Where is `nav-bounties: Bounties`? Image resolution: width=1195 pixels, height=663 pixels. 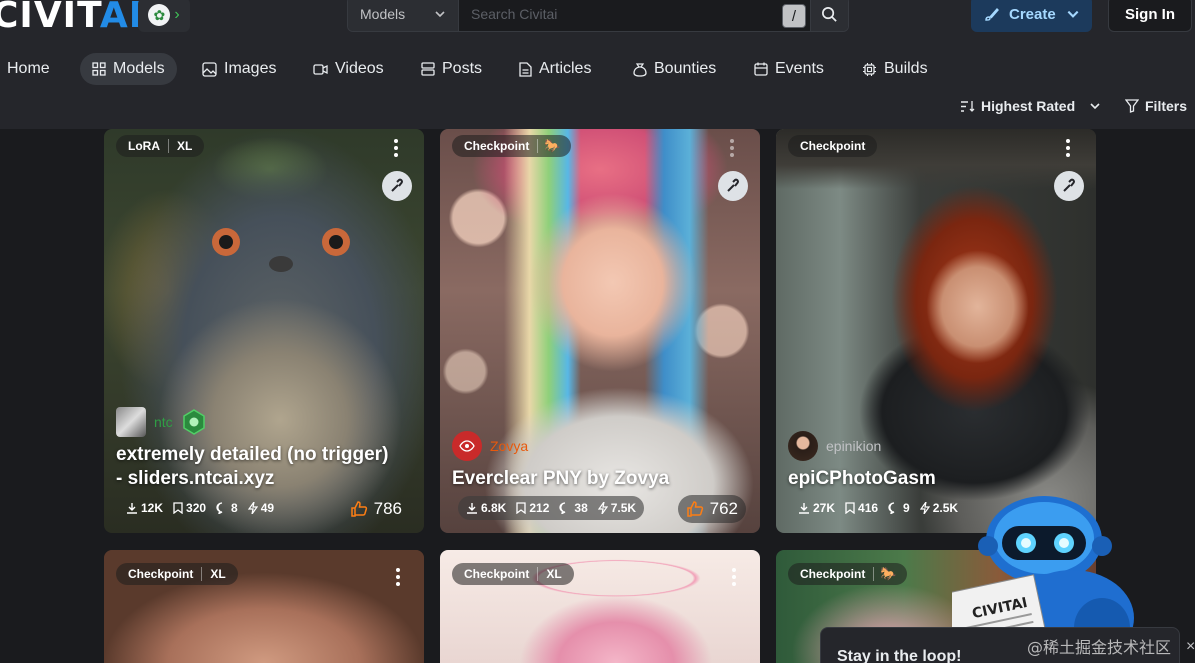
nav-bounties: Bounties is located at coordinates (674, 69).